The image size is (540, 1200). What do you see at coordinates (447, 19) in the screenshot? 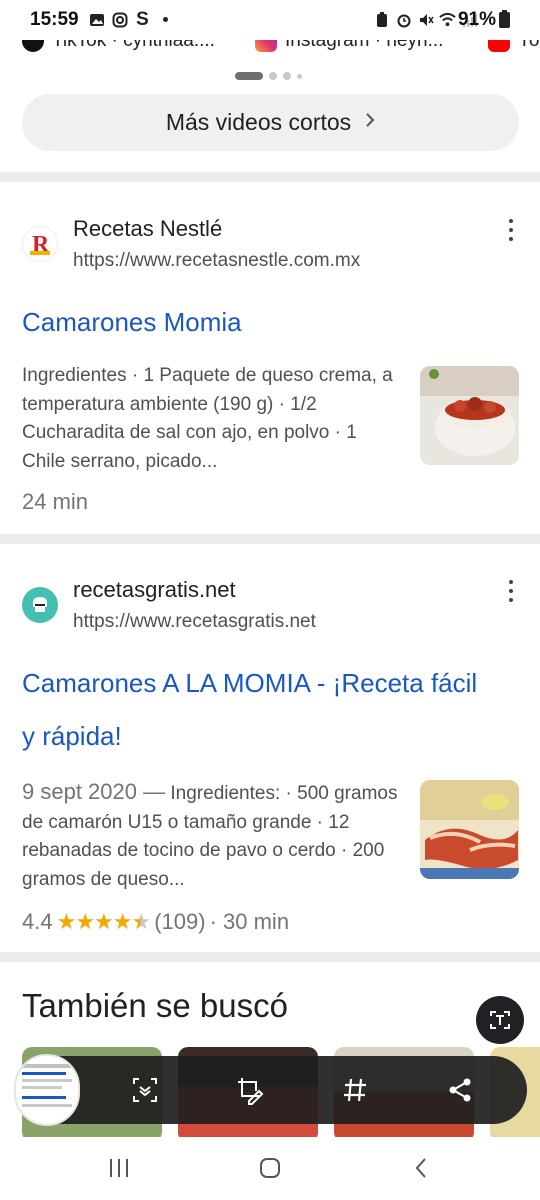
I see `wifi-icon` at bounding box center [447, 19].